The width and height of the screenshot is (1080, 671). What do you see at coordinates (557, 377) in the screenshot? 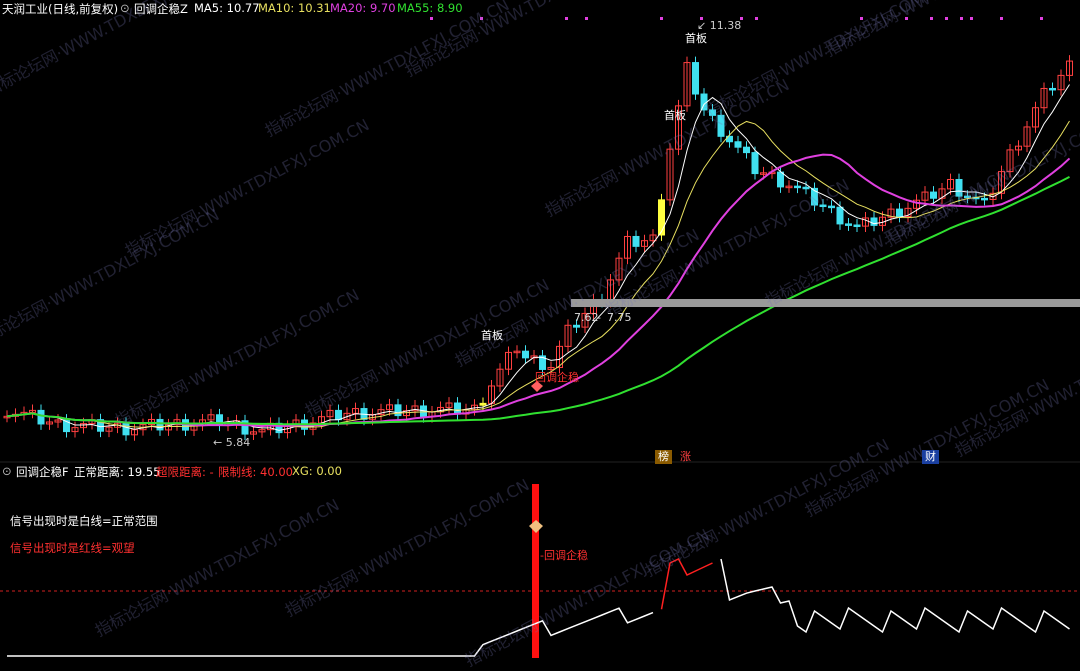
I see `pullback-signal-label: 回调企稳` at bounding box center [557, 377].